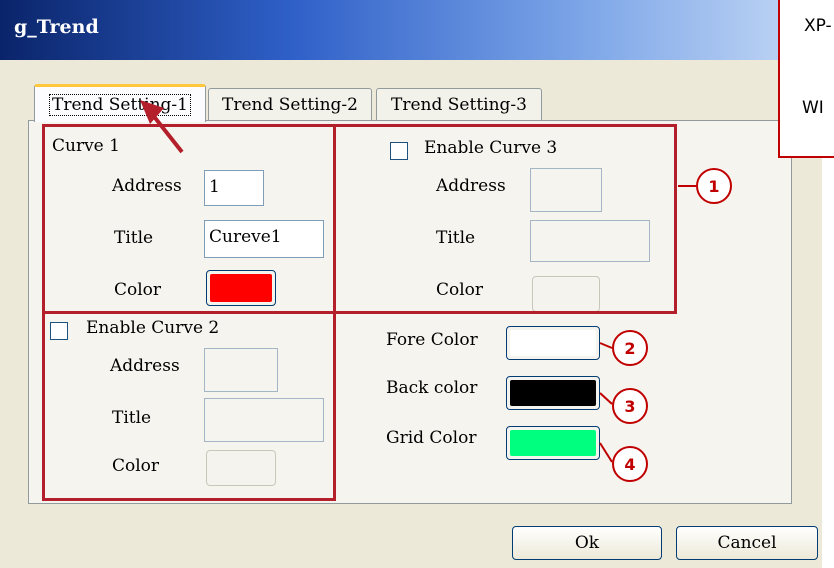 This screenshot has height=568, width=834. I want to click on back-color-swatch, so click(553, 393).